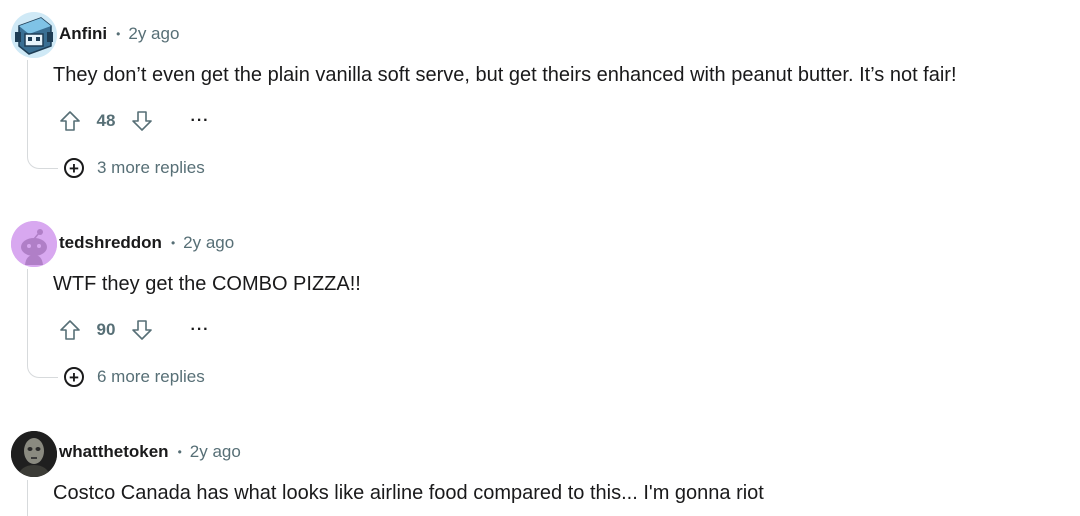 The height and width of the screenshot is (516, 1080). I want to click on comment-actions: 90 ···, so click(135, 330).